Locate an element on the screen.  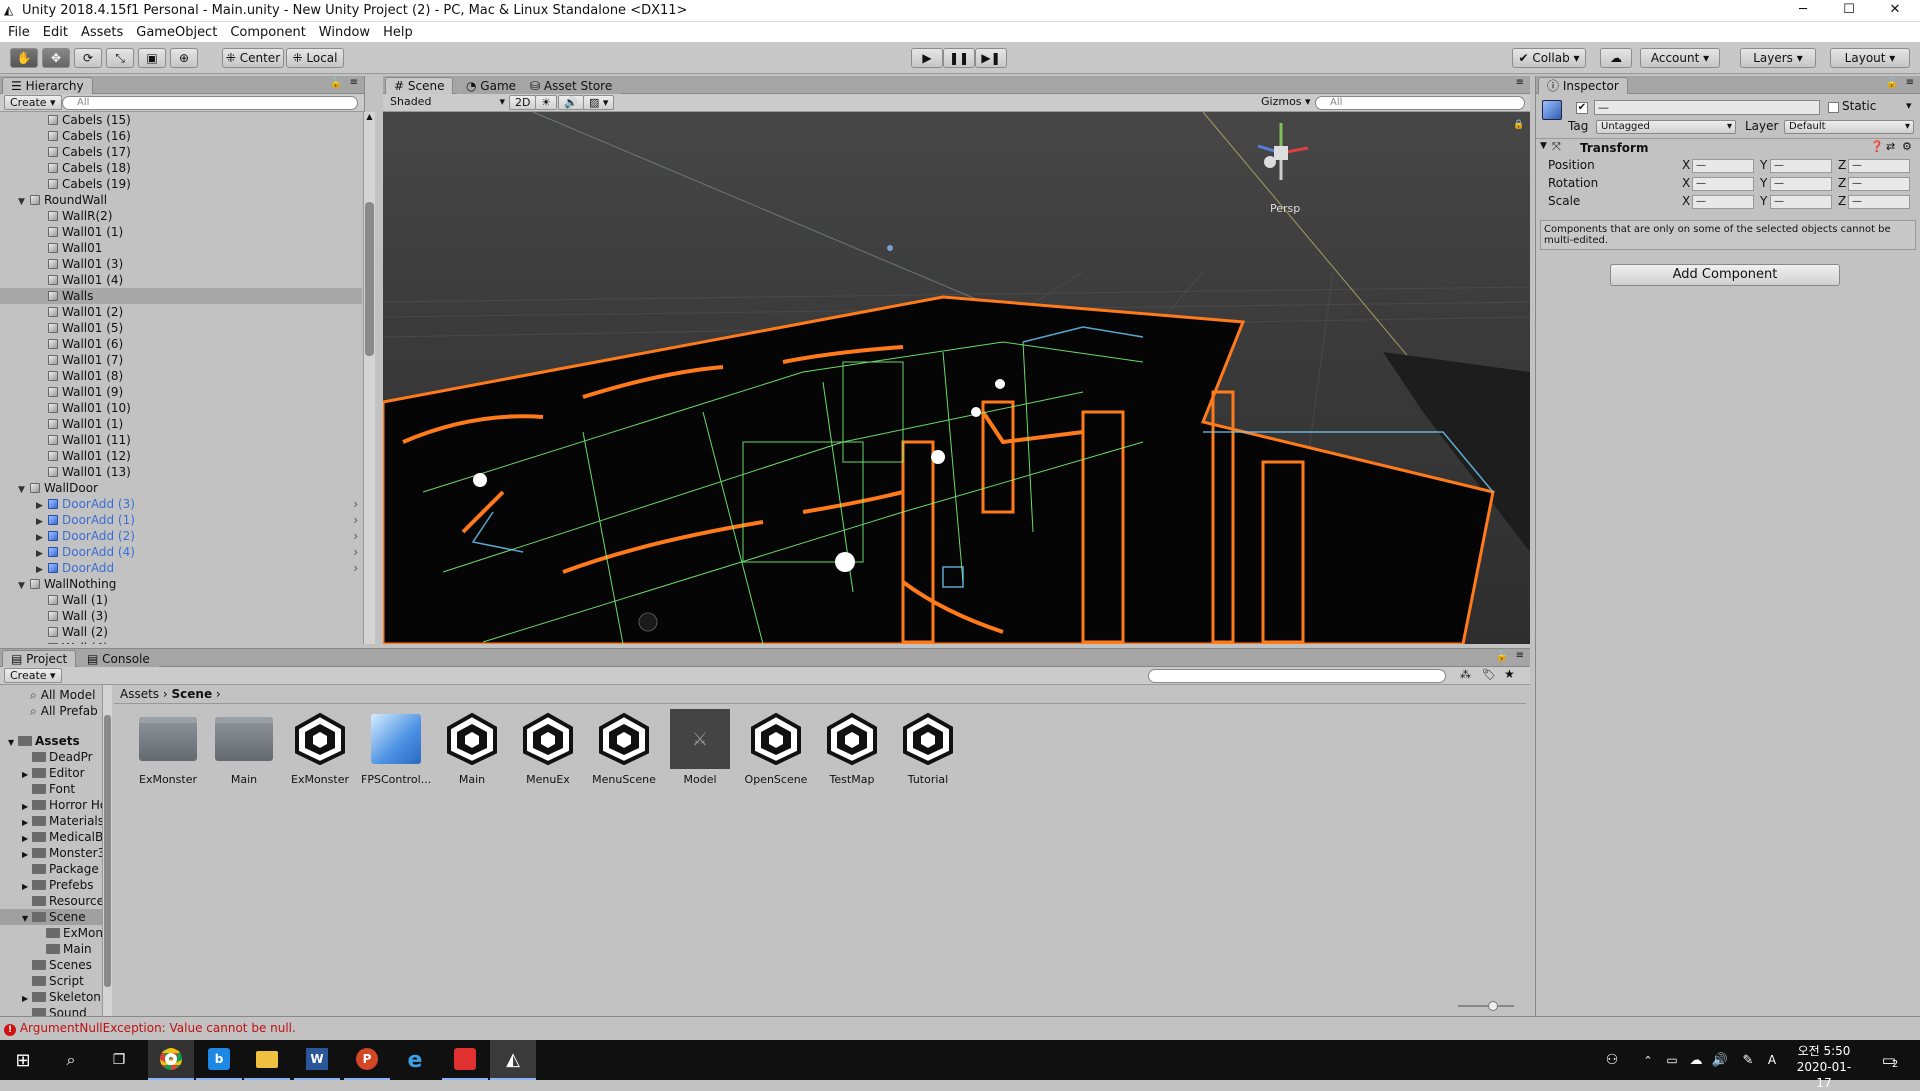
asset-item: Main is located at coordinates (244, 747).